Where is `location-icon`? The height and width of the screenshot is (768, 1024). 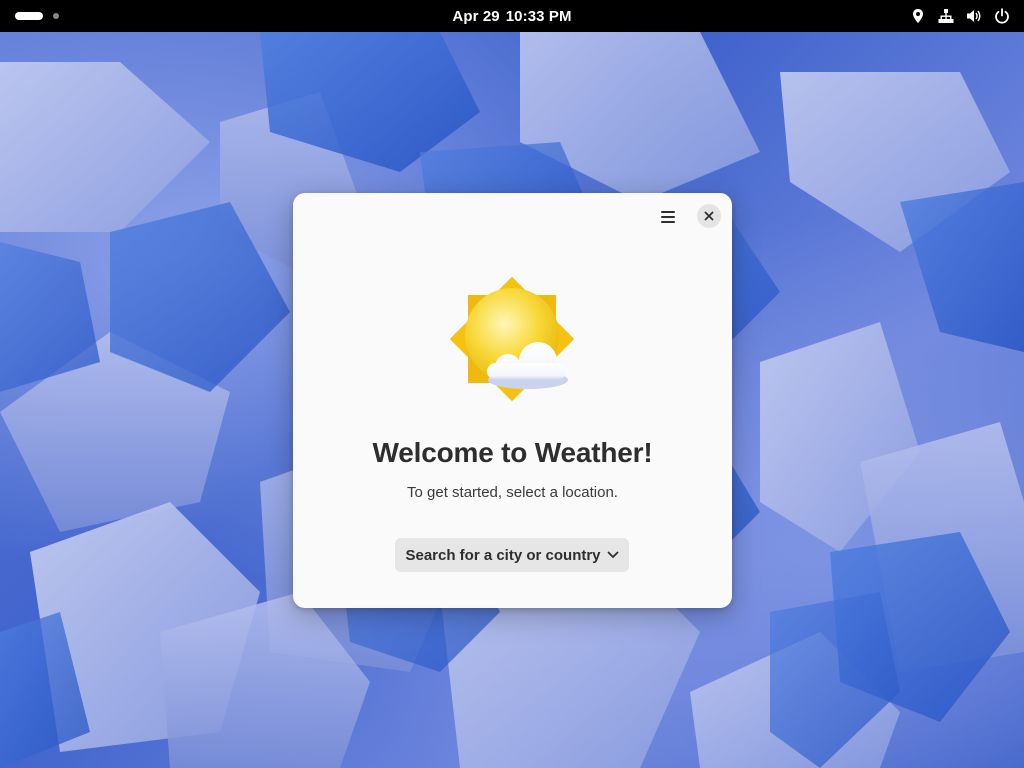 location-icon is located at coordinates (918, 16).